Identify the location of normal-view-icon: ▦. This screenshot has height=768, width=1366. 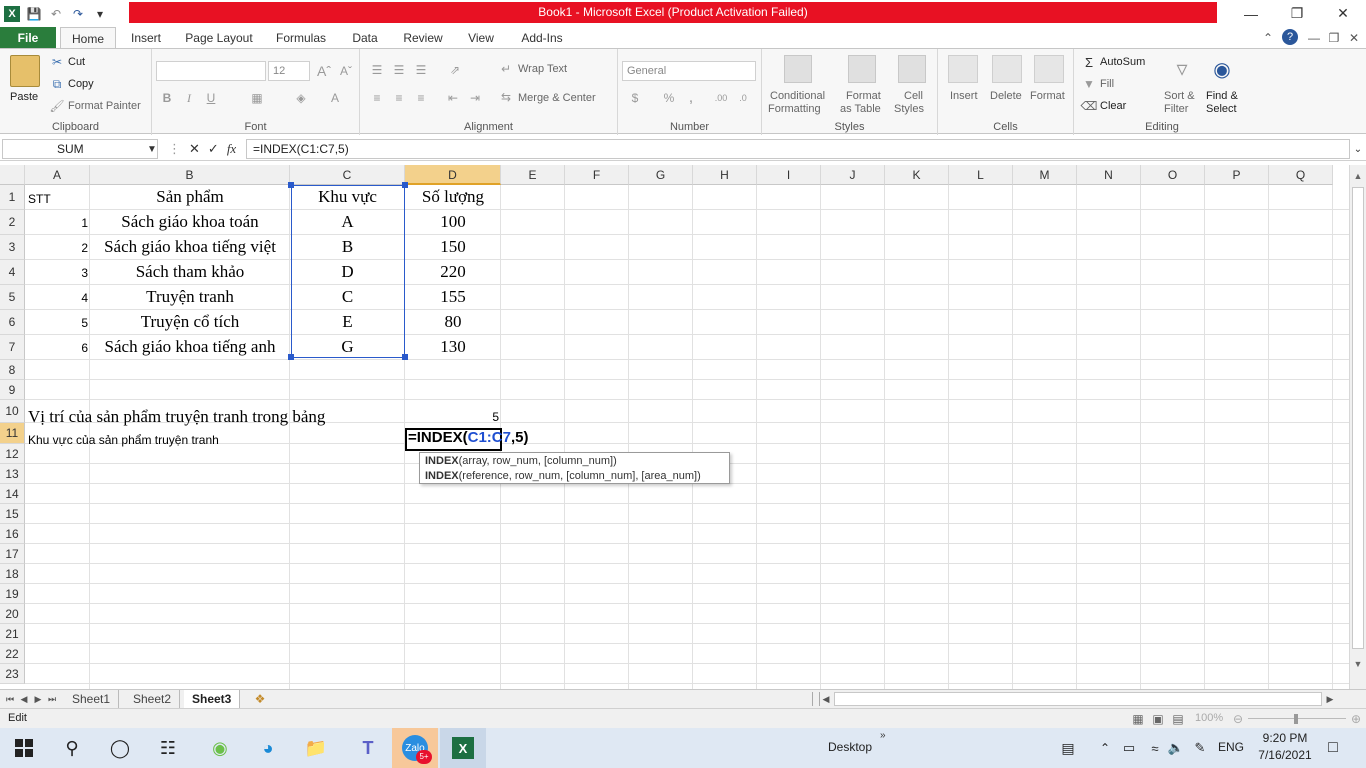
(1138, 719).